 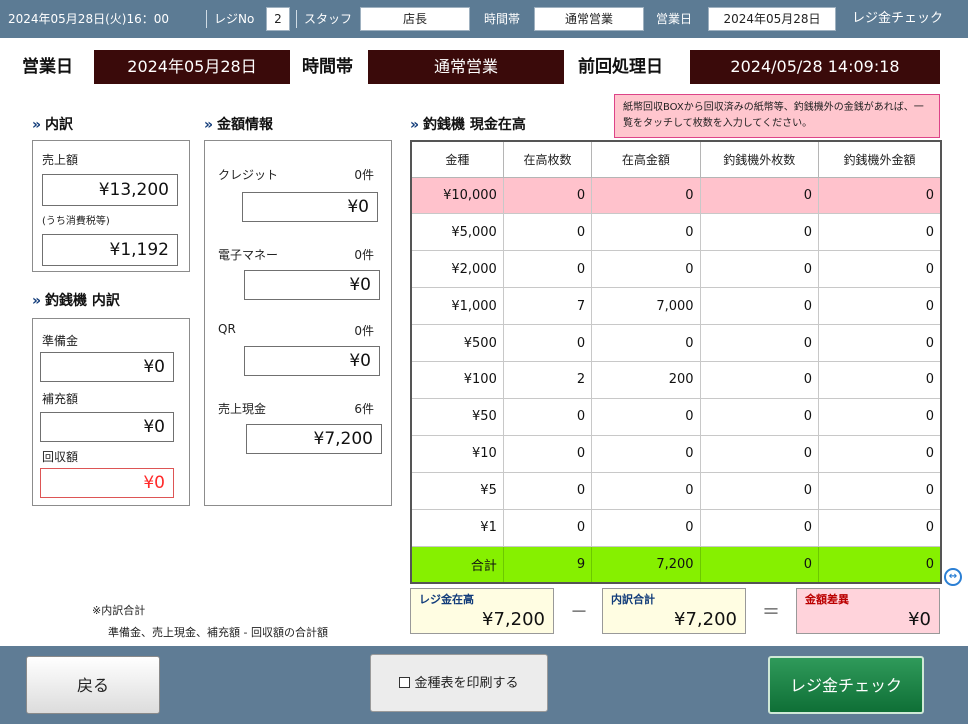 What do you see at coordinates (457, 416) in the screenshot?
I see `table-cell: ¥50` at bounding box center [457, 416].